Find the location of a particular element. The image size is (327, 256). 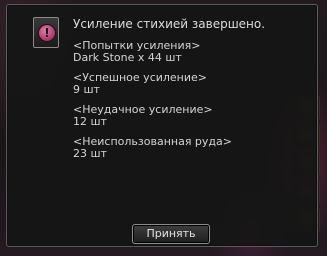

attempts-section: <Попытки усиления> Dark Stone x 44 шт is located at coordinates (136, 52).